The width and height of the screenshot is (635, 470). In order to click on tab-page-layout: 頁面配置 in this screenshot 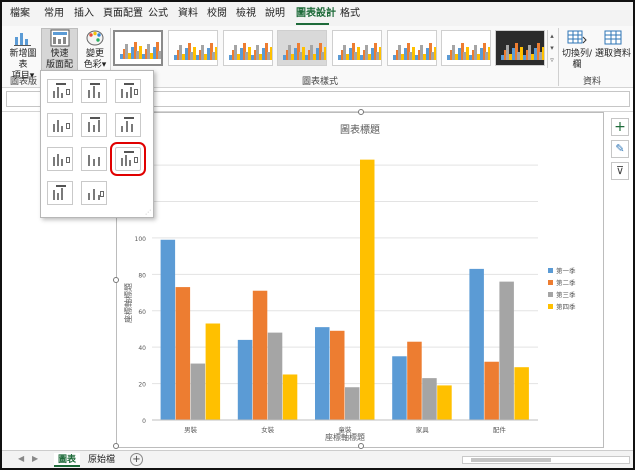, I will do `click(123, 14)`.